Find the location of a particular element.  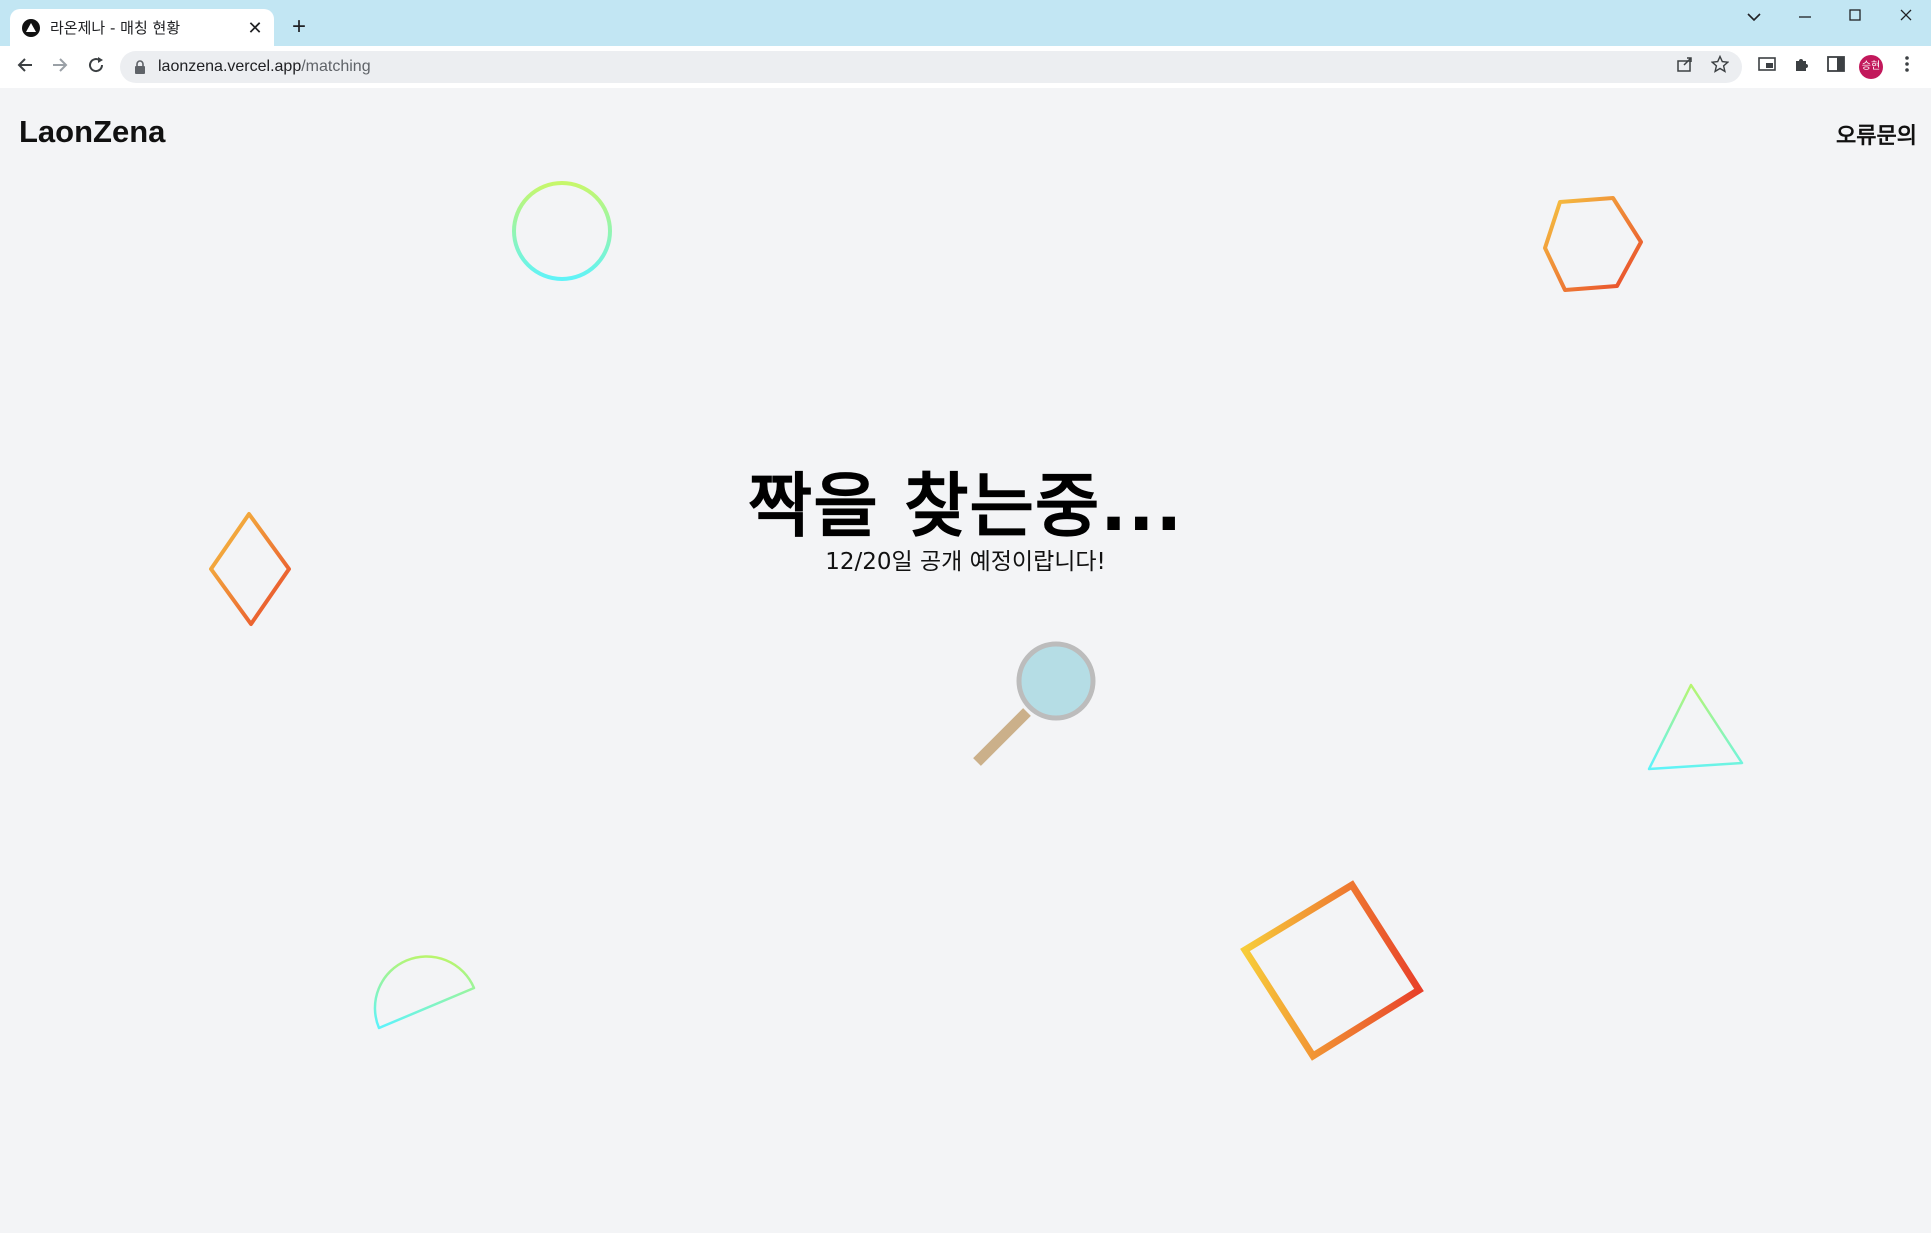

browser-tab: 라온제나 - 매칭 현황 ✕ is located at coordinates (142, 27).